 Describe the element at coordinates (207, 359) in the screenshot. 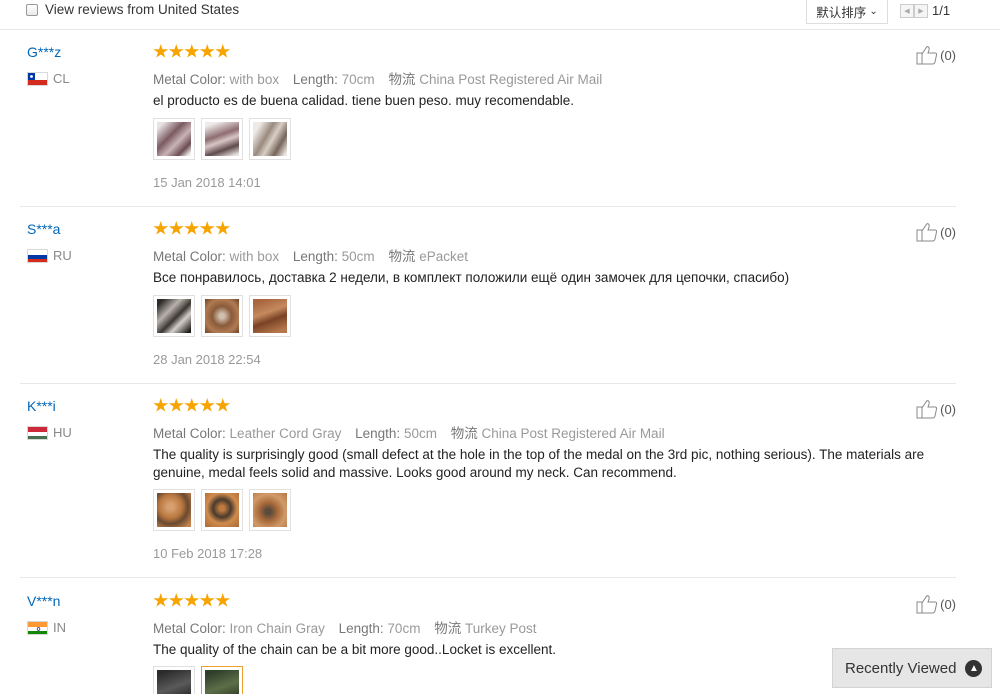

I see `review-date: 28 Jan 2018 22:54` at that location.